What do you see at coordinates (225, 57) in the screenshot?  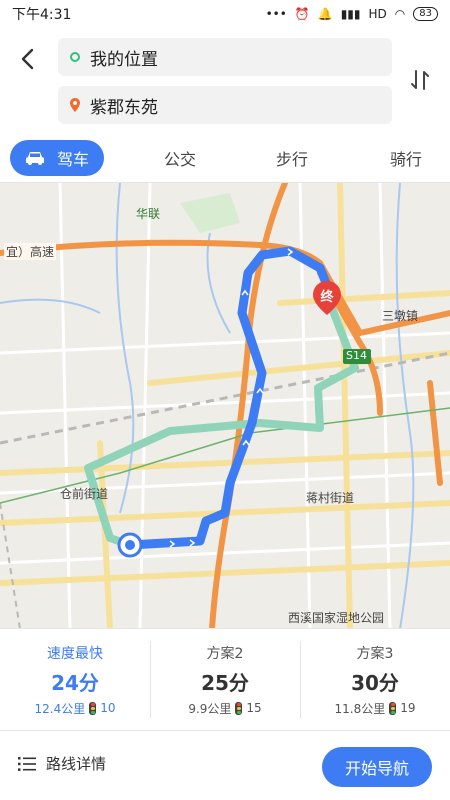 I see `origin-field: 我的位置` at bounding box center [225, 57].